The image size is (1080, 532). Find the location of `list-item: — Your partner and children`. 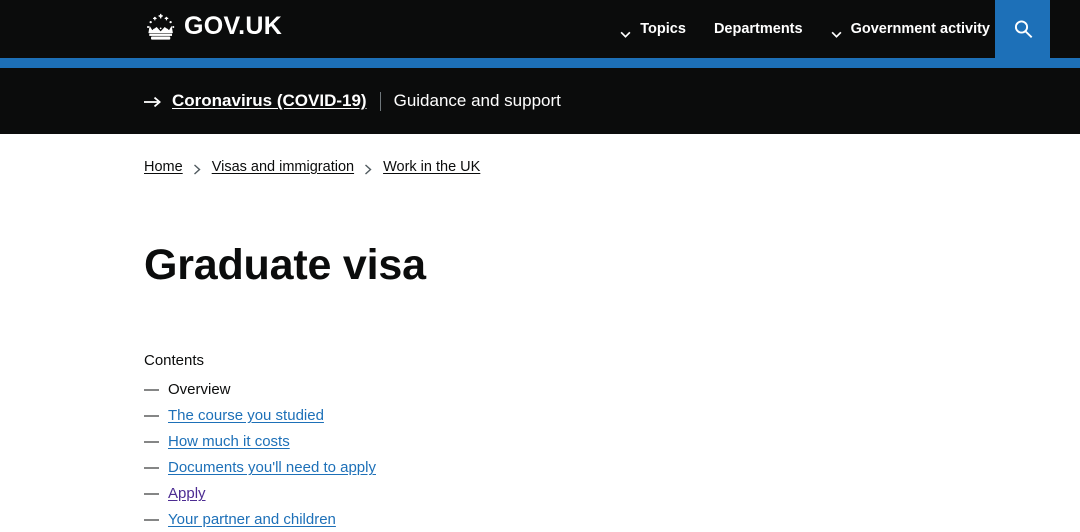

list-item: — Your partner and children is located at coordinates (612, 521).